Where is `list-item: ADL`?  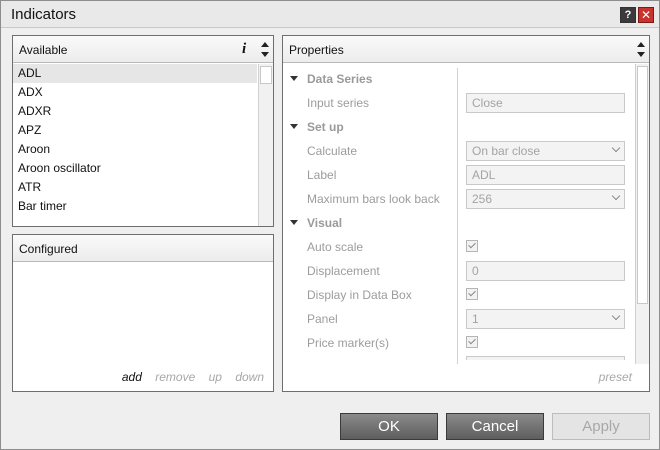
list-item: ADL is located at coordinates (135, 73).